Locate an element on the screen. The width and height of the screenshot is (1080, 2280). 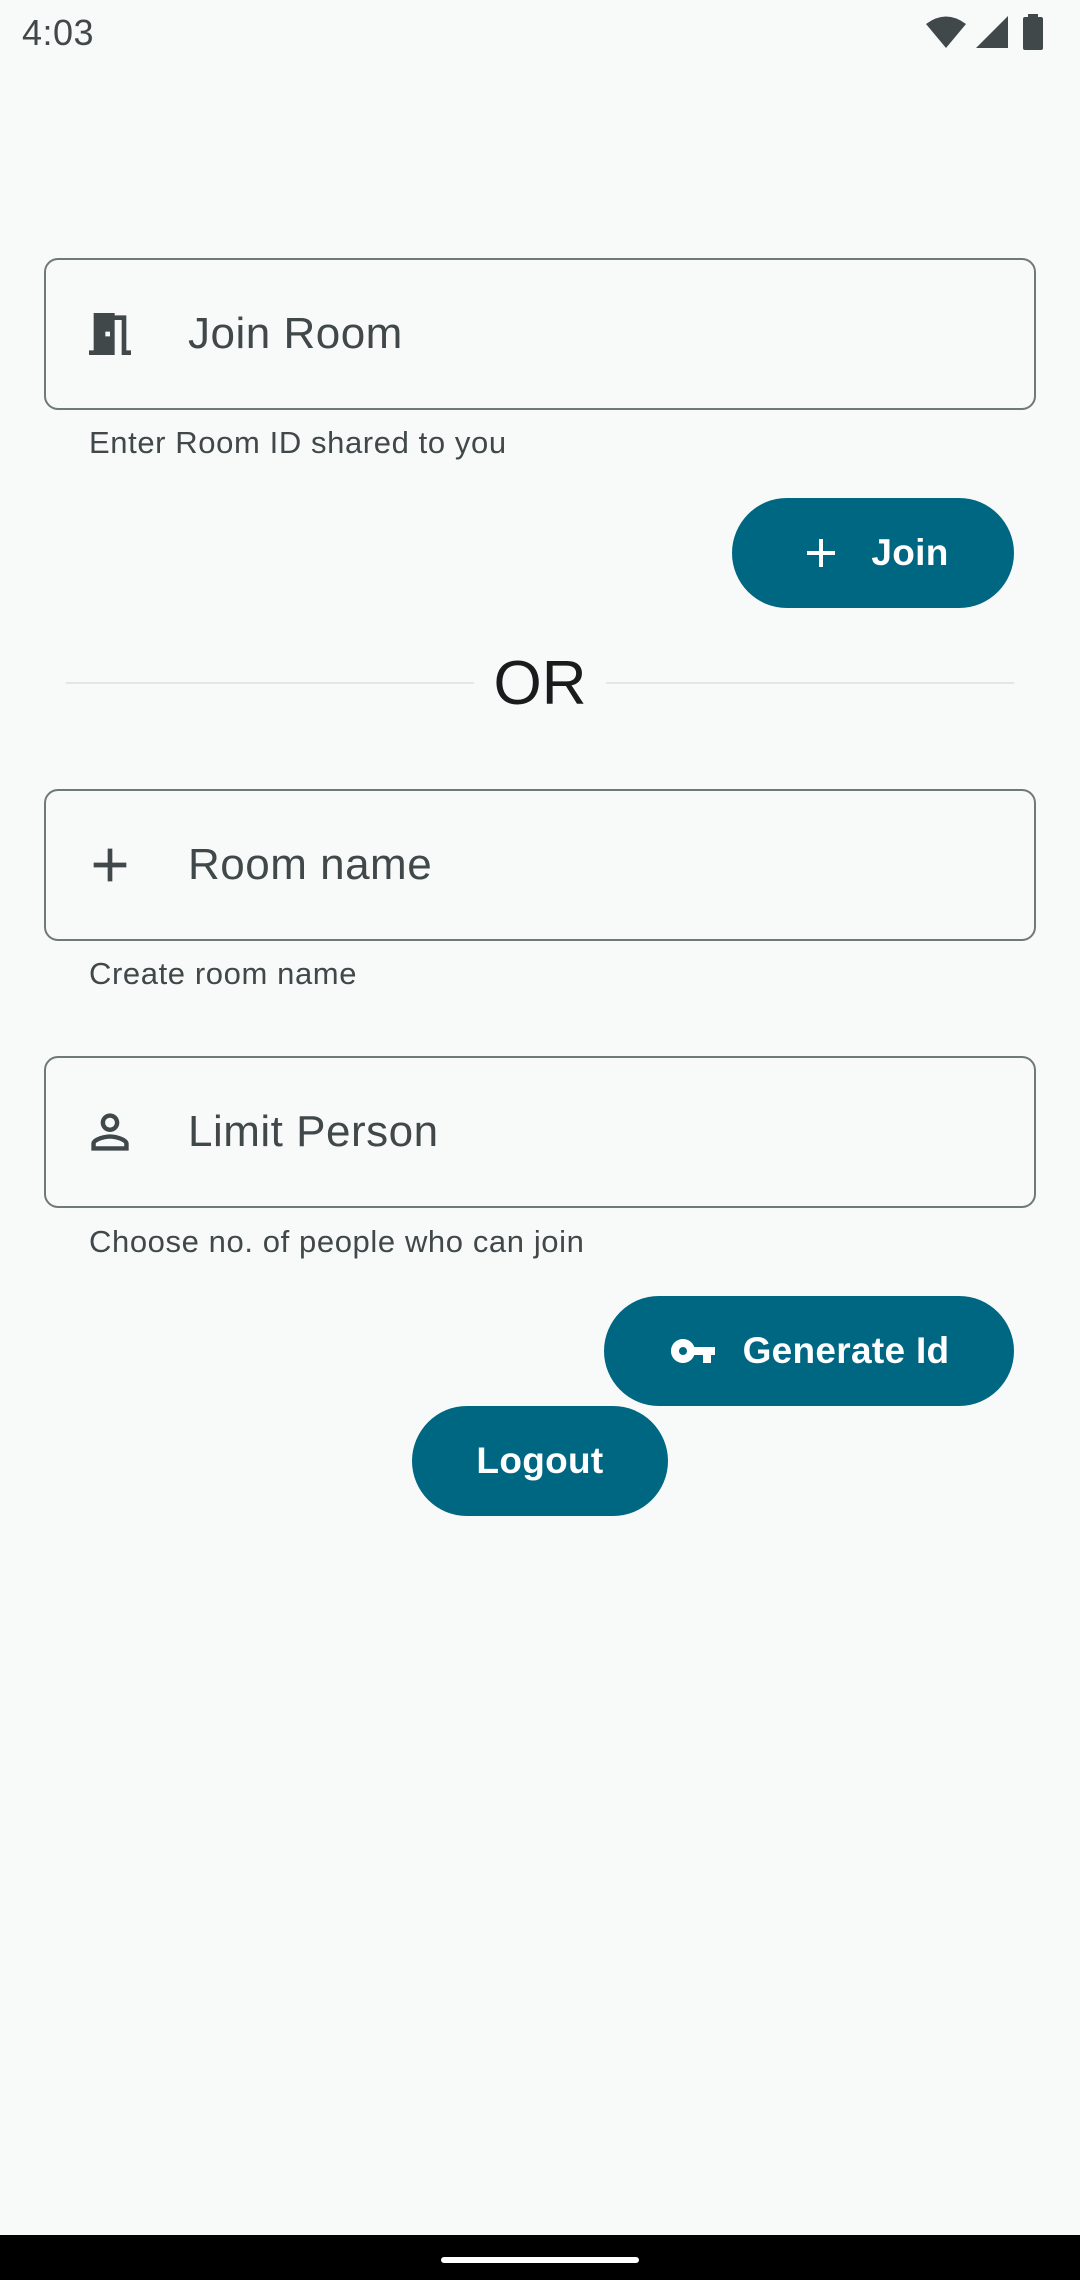
generate-id-button: Generate Id is located at coordinates (809, 1351).